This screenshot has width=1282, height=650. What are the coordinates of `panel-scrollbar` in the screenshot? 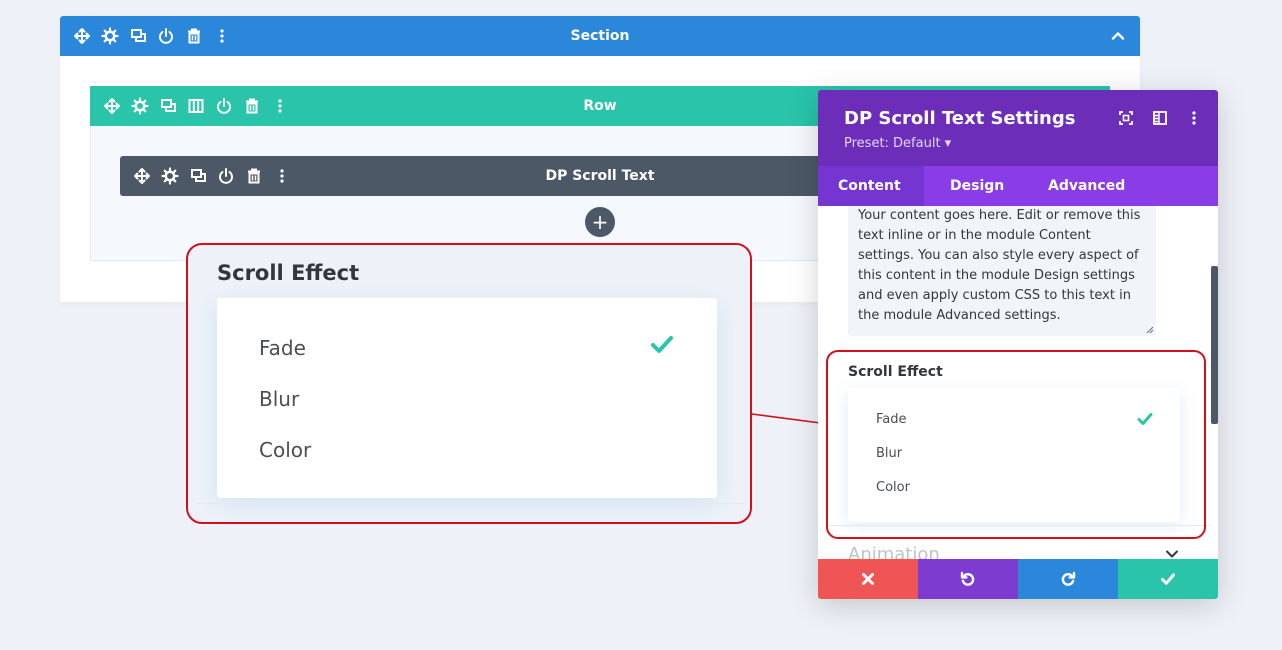 It's located at (1214, 345).